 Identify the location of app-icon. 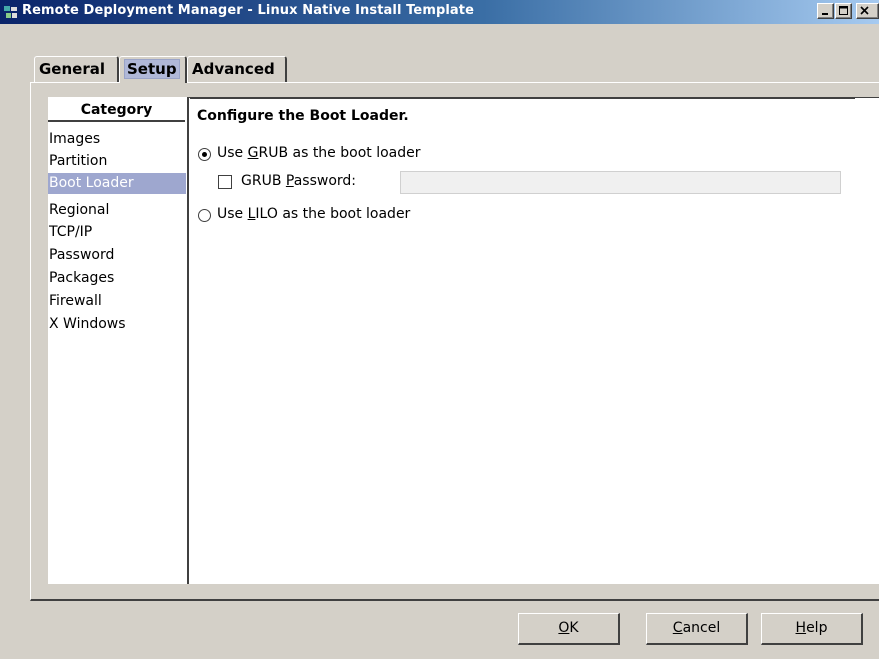
(11, 12).